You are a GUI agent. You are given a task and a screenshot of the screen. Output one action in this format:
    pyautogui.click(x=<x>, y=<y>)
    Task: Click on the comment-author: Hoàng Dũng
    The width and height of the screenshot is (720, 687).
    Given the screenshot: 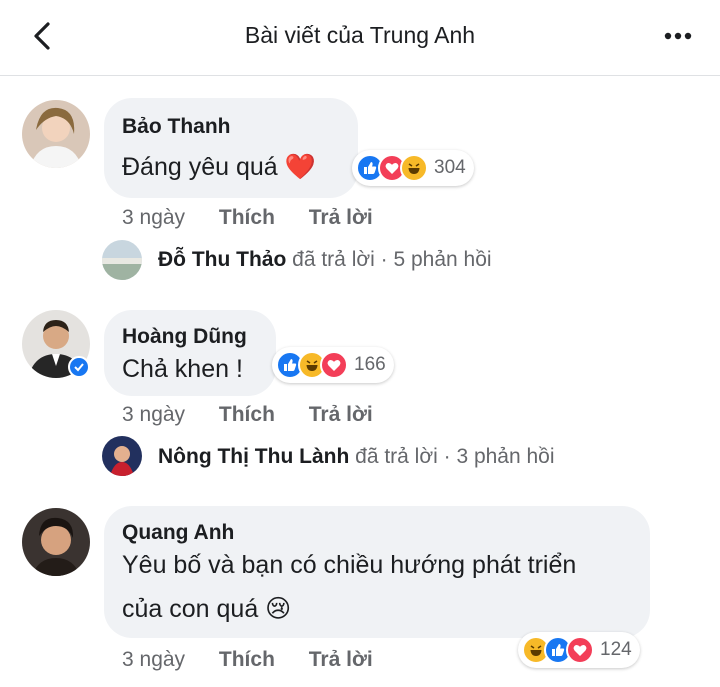 What is the action you would take?
    pyautogui.click(x=184, y=337)
    